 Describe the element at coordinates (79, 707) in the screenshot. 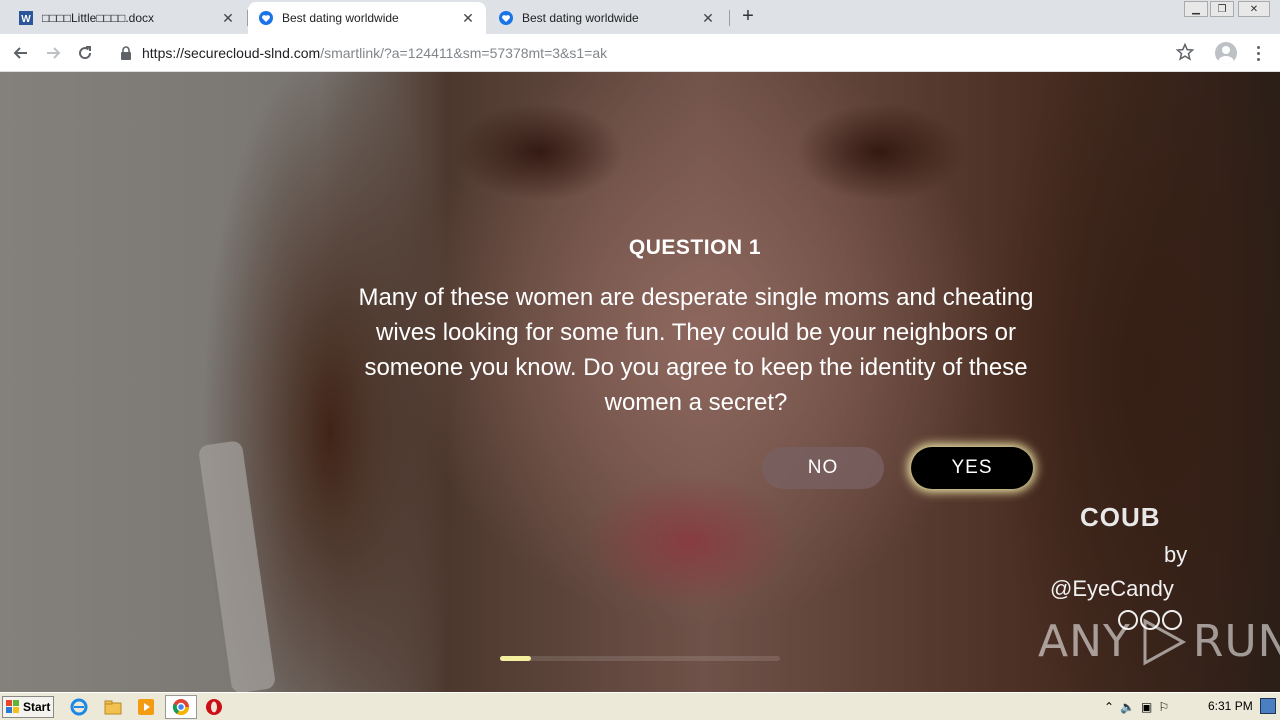

I see `internet-explorer-icon` at that location.